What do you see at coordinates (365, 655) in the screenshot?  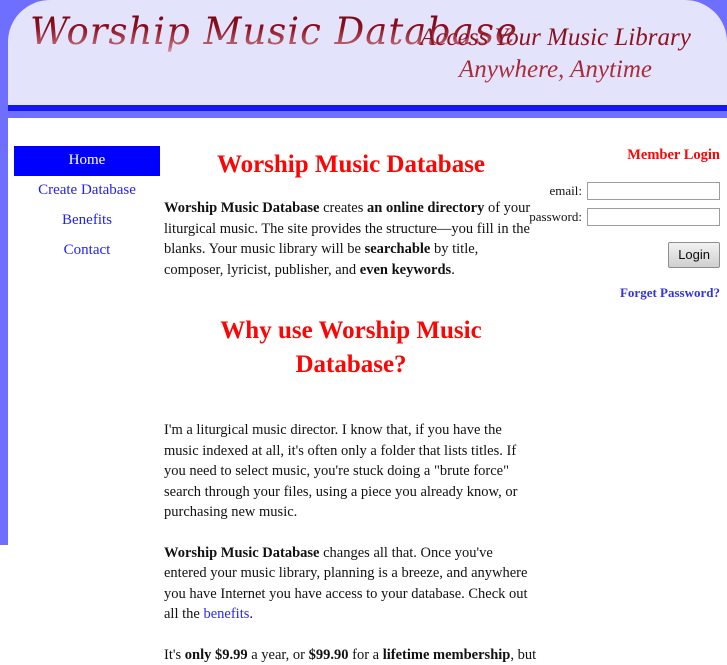 I see `price-text-3: for a` at bounding box center [365, 655].